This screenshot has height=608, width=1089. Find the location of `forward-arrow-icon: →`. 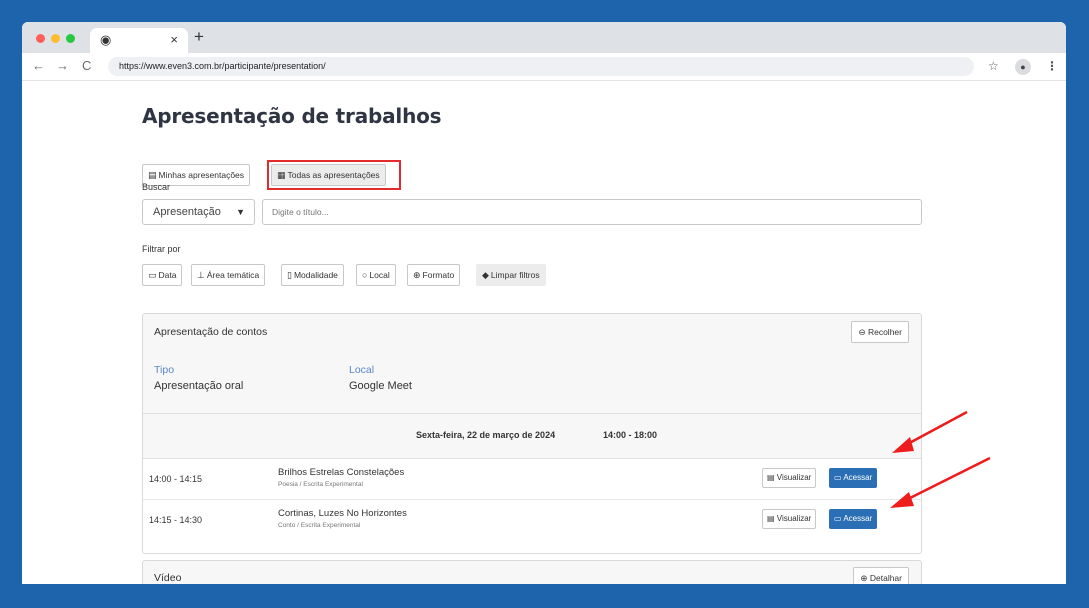

forward-arrow-icon: → is located at coordinates (62, 66).